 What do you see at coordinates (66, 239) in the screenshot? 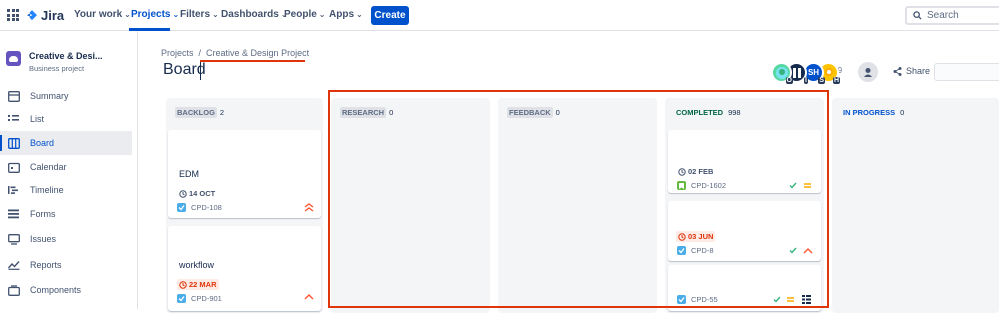
I see `sidebar-item-issues: Issues` at bounding box center [66, 239].